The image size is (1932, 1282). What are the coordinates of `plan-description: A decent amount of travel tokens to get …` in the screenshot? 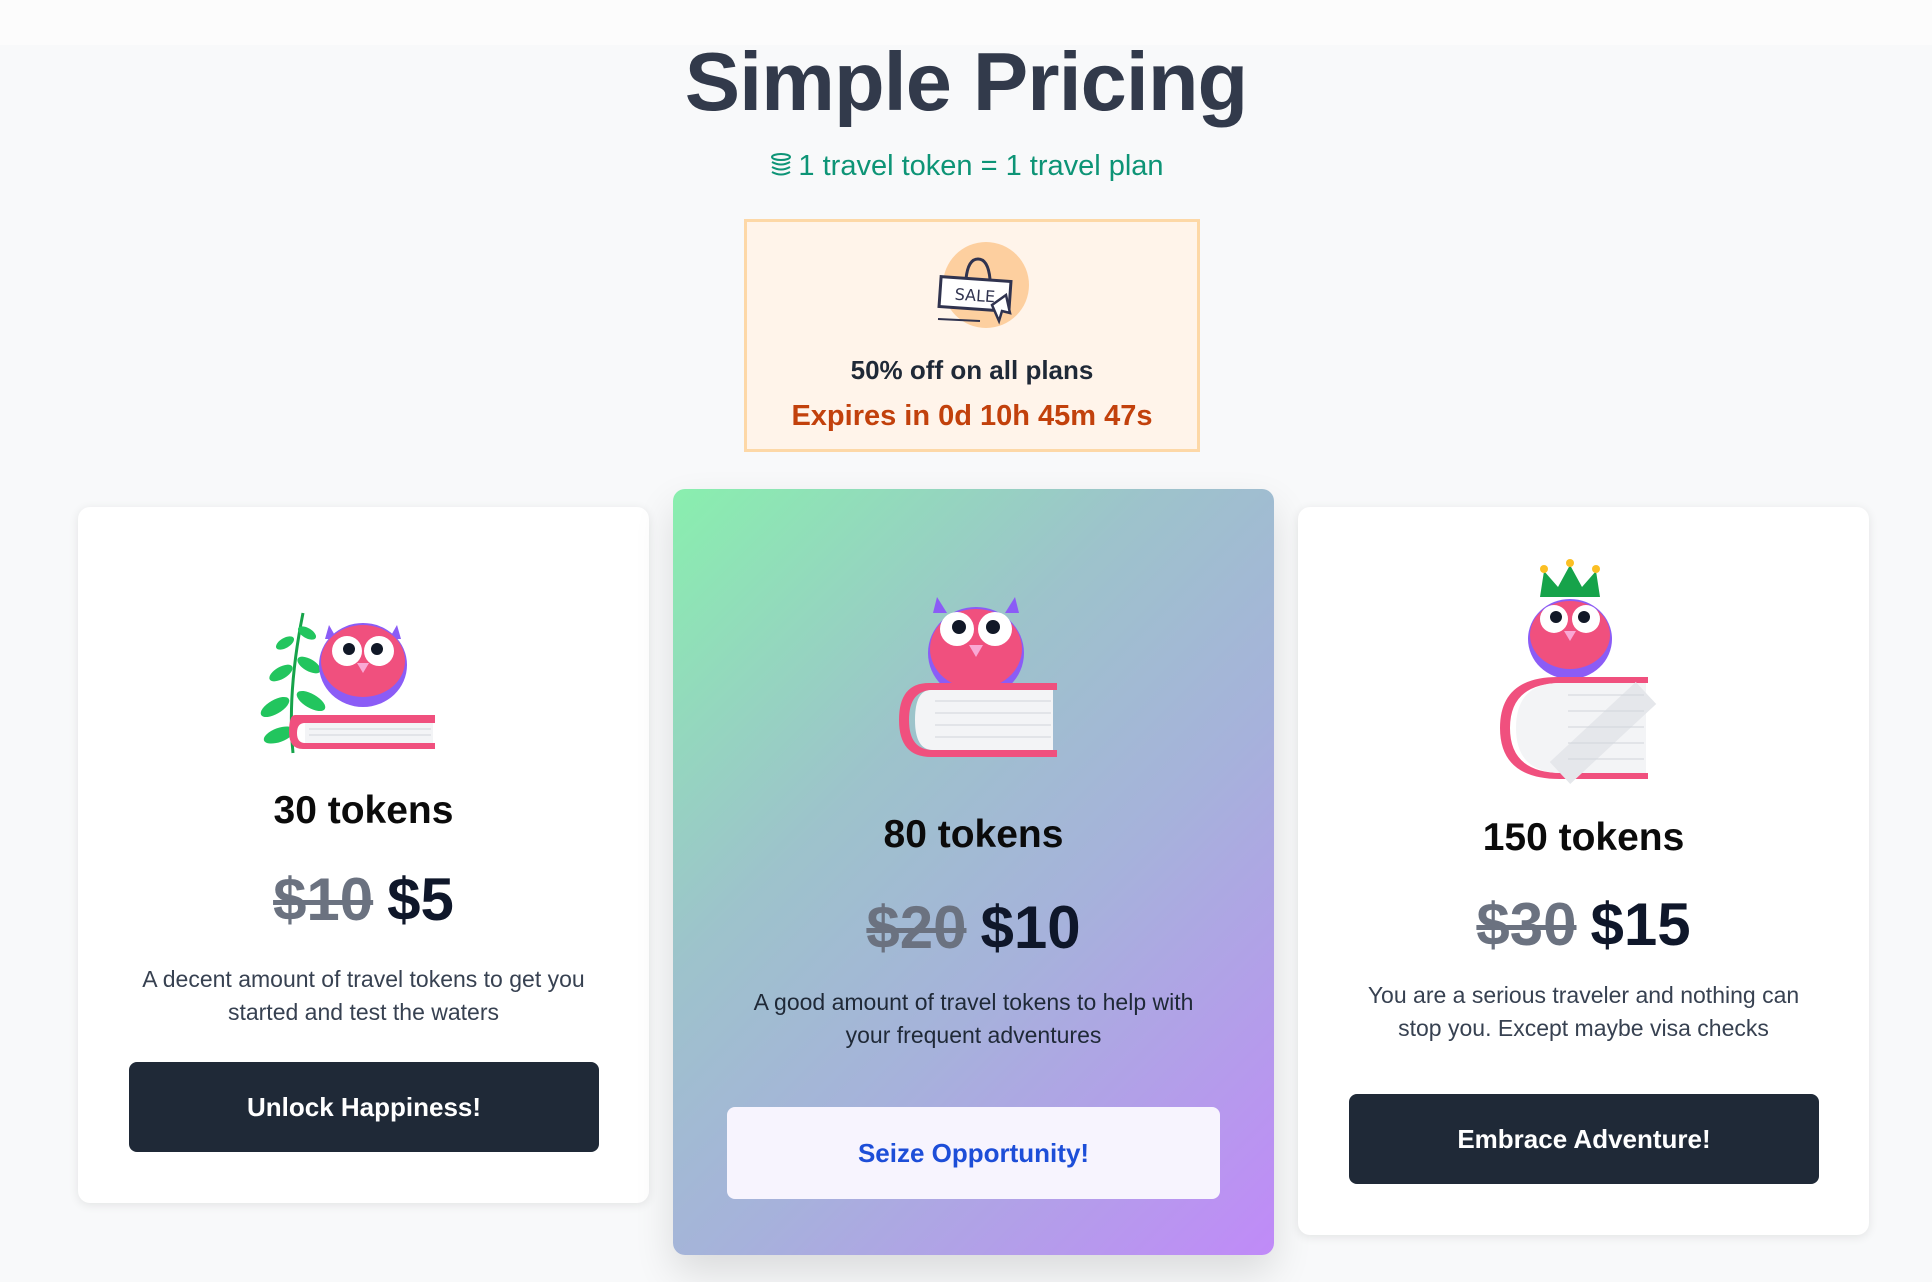 It's located at (363, 995).